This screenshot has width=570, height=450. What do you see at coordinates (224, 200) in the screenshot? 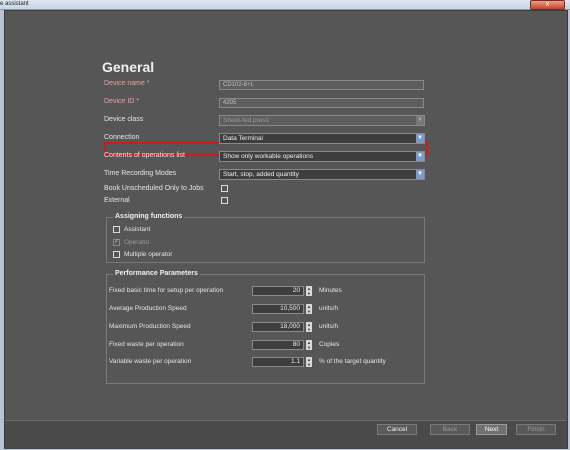
I see `external-checkbox` at bounding box center [224, 200].